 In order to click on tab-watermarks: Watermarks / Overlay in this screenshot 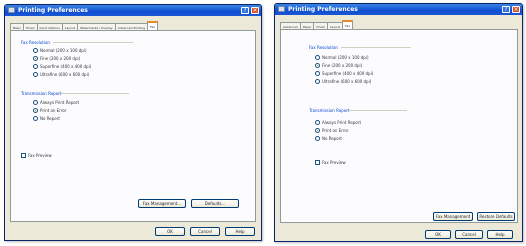, I will do `click(96, 26)`.